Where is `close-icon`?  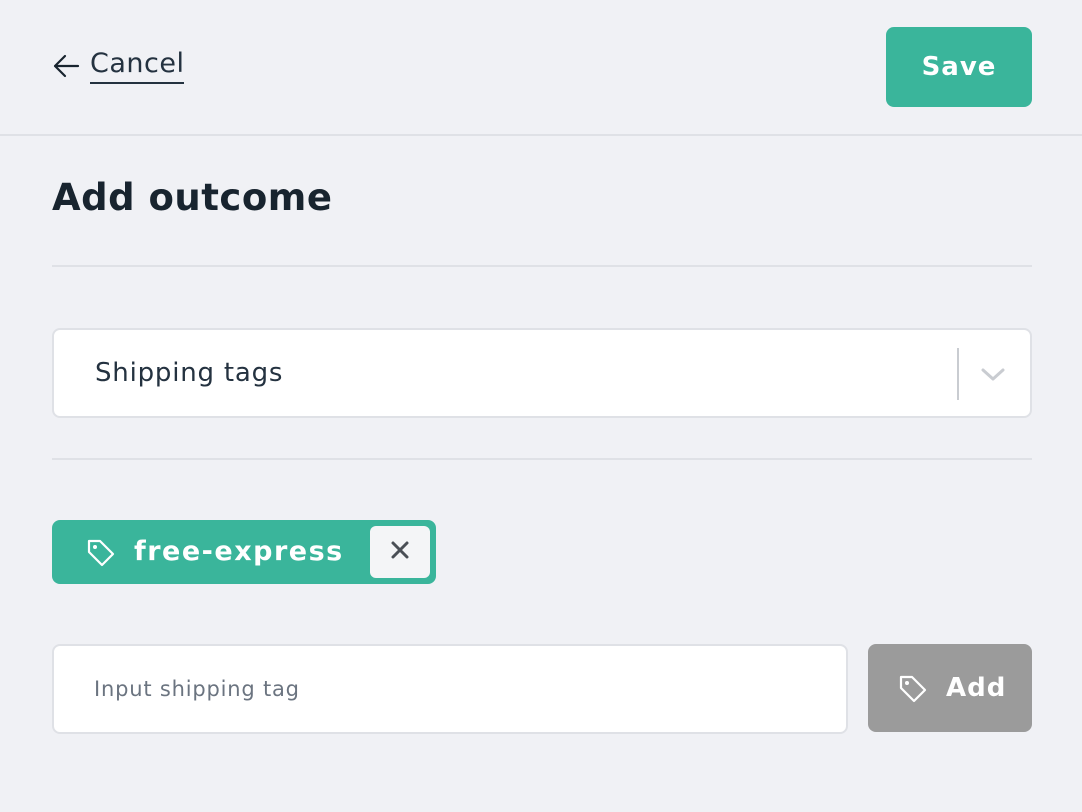
close-icon is located at coordinates (400, 552).